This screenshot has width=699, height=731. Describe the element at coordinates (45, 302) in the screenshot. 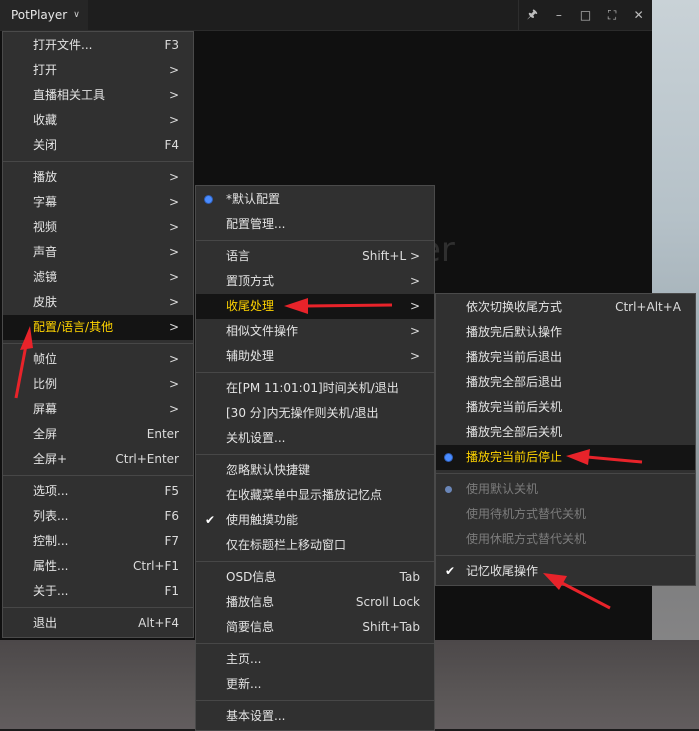

I see `menu-item-label: 皮肤` at that location.